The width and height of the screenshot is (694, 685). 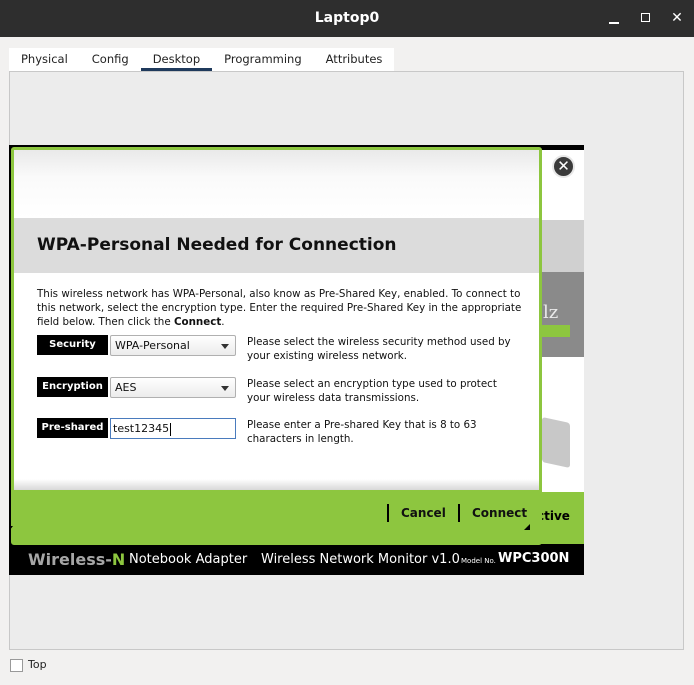 What do you see at coordinates (556, 442) in the screenshot?
I see `adapter-device-image` at bounding box center [556, 442].